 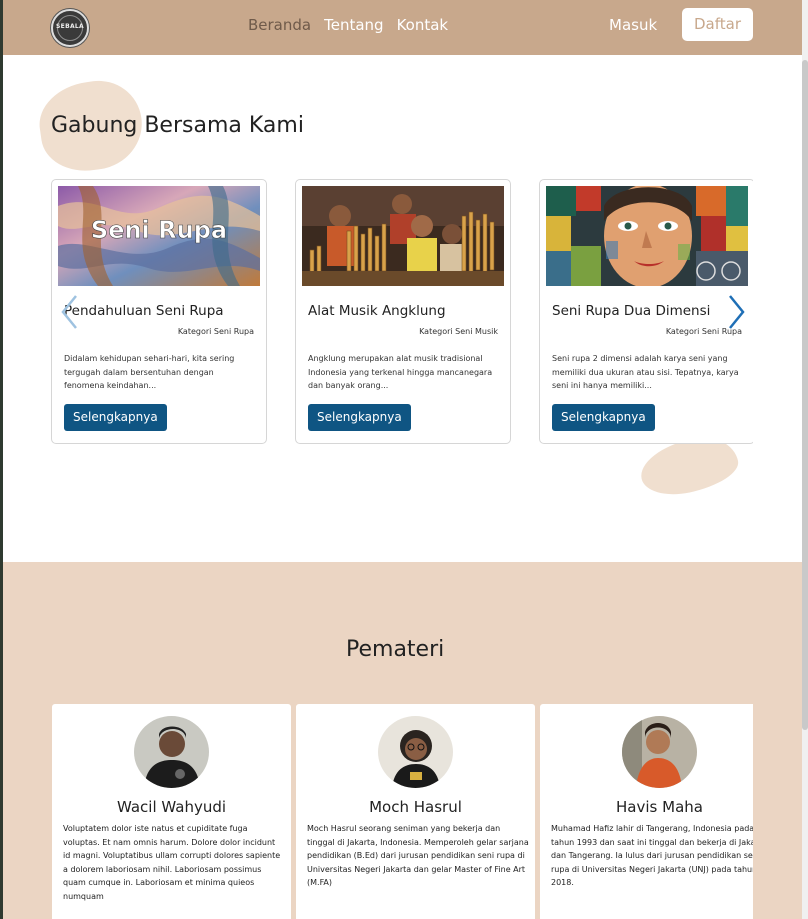 I want to click on login-link: Masuk, so click(x=633, y=25).